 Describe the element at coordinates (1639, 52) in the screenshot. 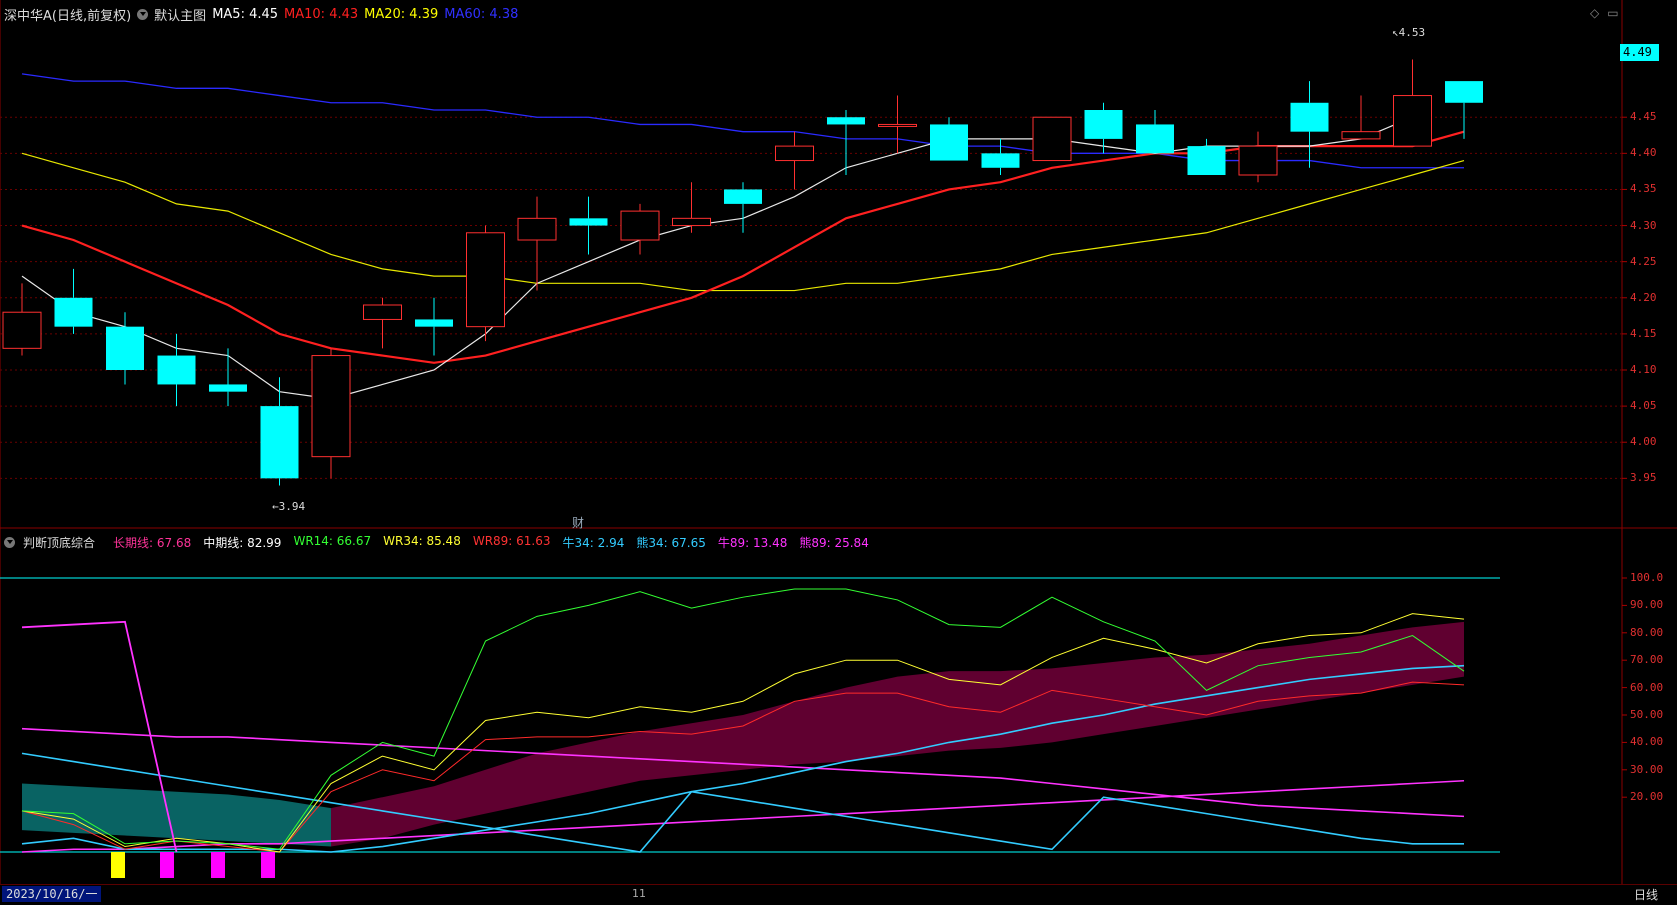

I see `current-price-tag: 4.49` at that location.